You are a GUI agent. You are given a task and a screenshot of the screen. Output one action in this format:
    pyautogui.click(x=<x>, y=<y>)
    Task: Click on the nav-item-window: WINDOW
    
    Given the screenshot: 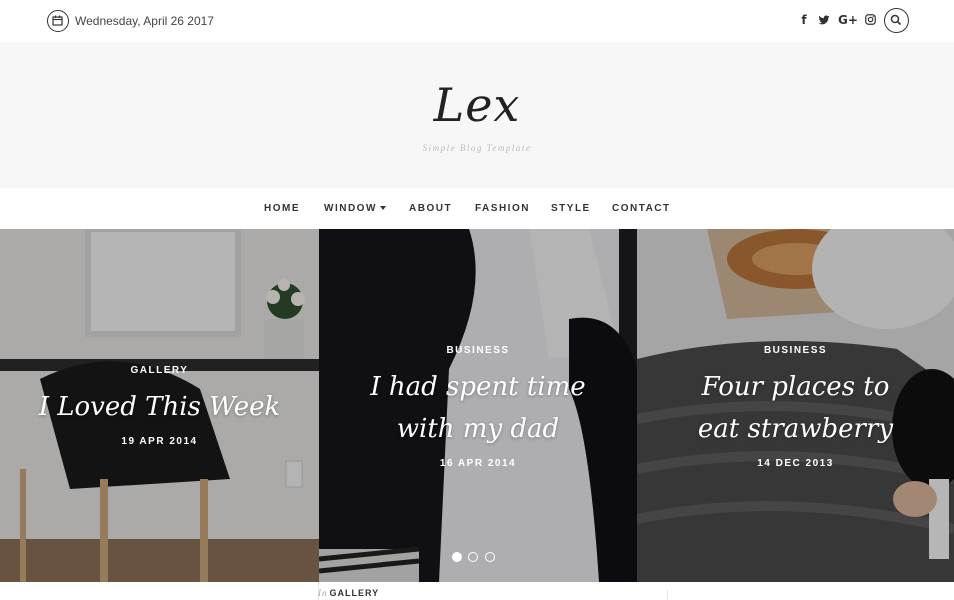 What is the action you would take?
    pyautogui.click(x=355, y=208)
    